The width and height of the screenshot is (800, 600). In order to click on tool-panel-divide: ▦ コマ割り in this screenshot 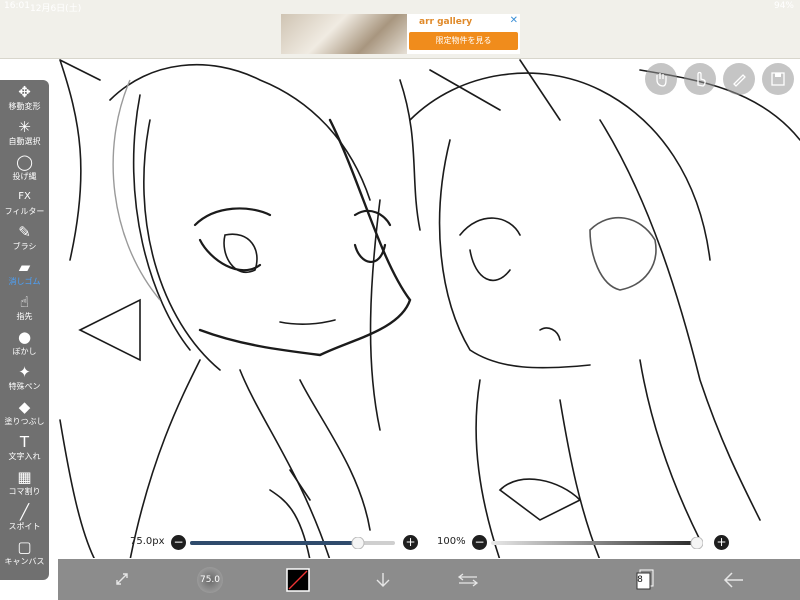, I will do `click(24, 484)`.